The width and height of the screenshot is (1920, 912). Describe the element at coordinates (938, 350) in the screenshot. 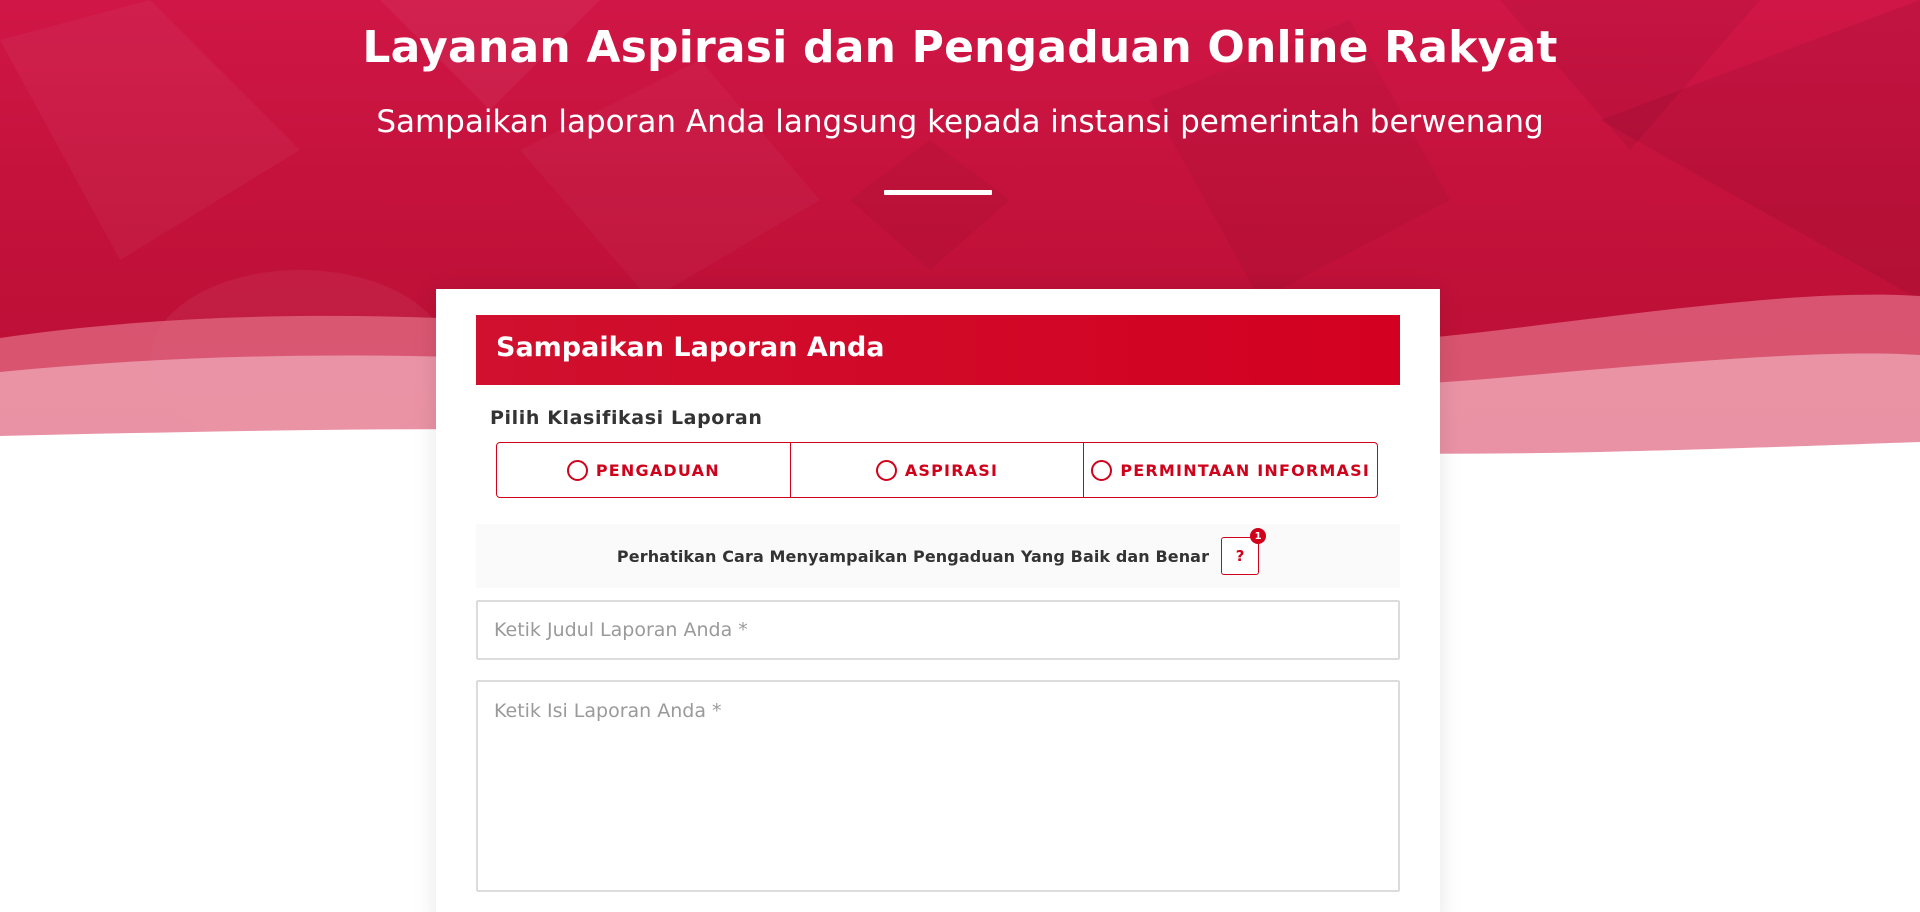

I see `form-header: Sampaikan Laporan Anda` at that location.